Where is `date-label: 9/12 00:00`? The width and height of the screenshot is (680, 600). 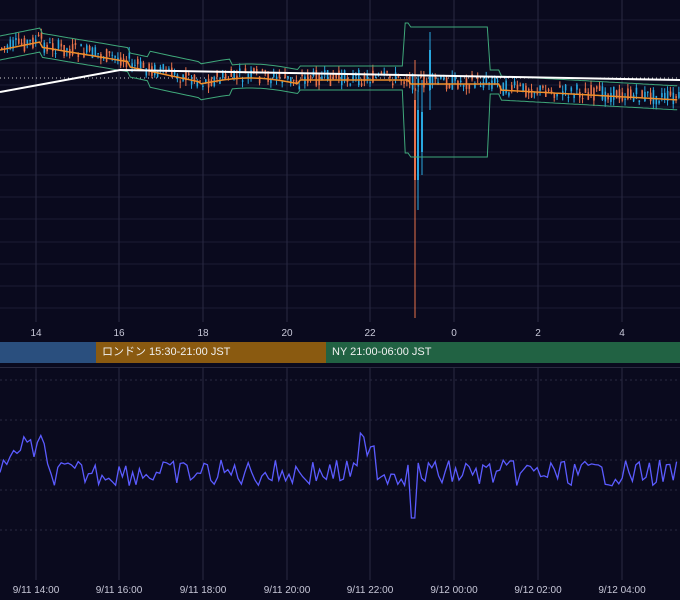 date-label: 9/12 00:00 is located at coordinates (454, 590).